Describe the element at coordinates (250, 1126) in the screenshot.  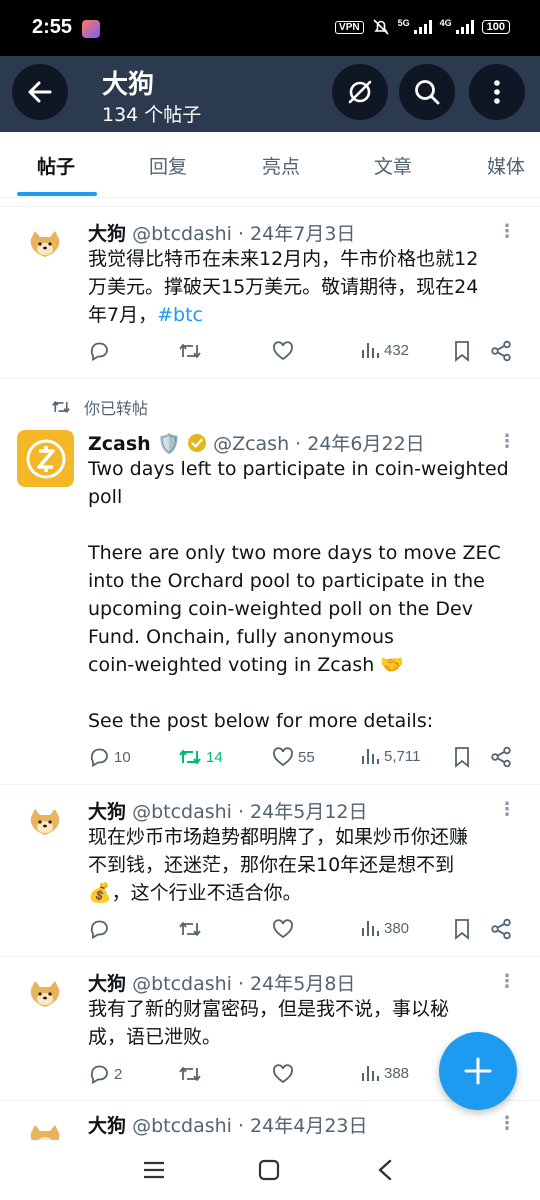
I see `author-meta: @btcdashi · 24年4月23日` at that location.